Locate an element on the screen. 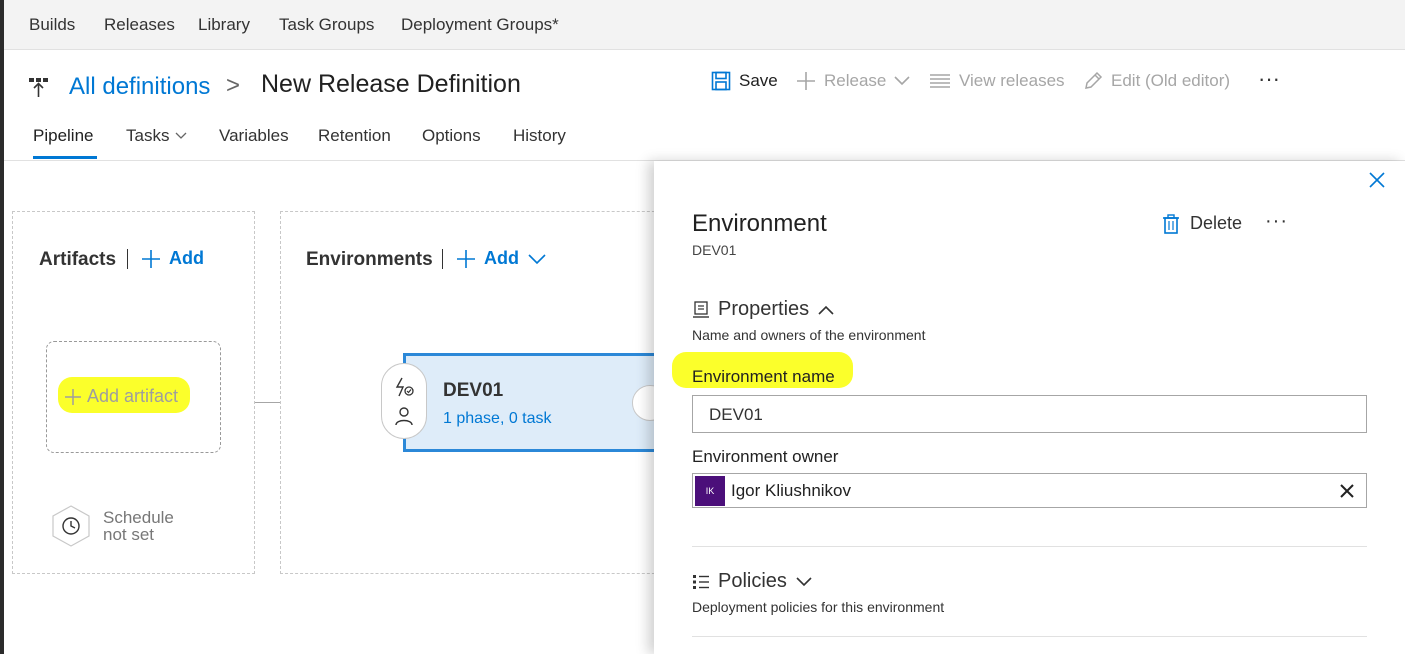  tab-options: Options is located at coordinates (451, 136).